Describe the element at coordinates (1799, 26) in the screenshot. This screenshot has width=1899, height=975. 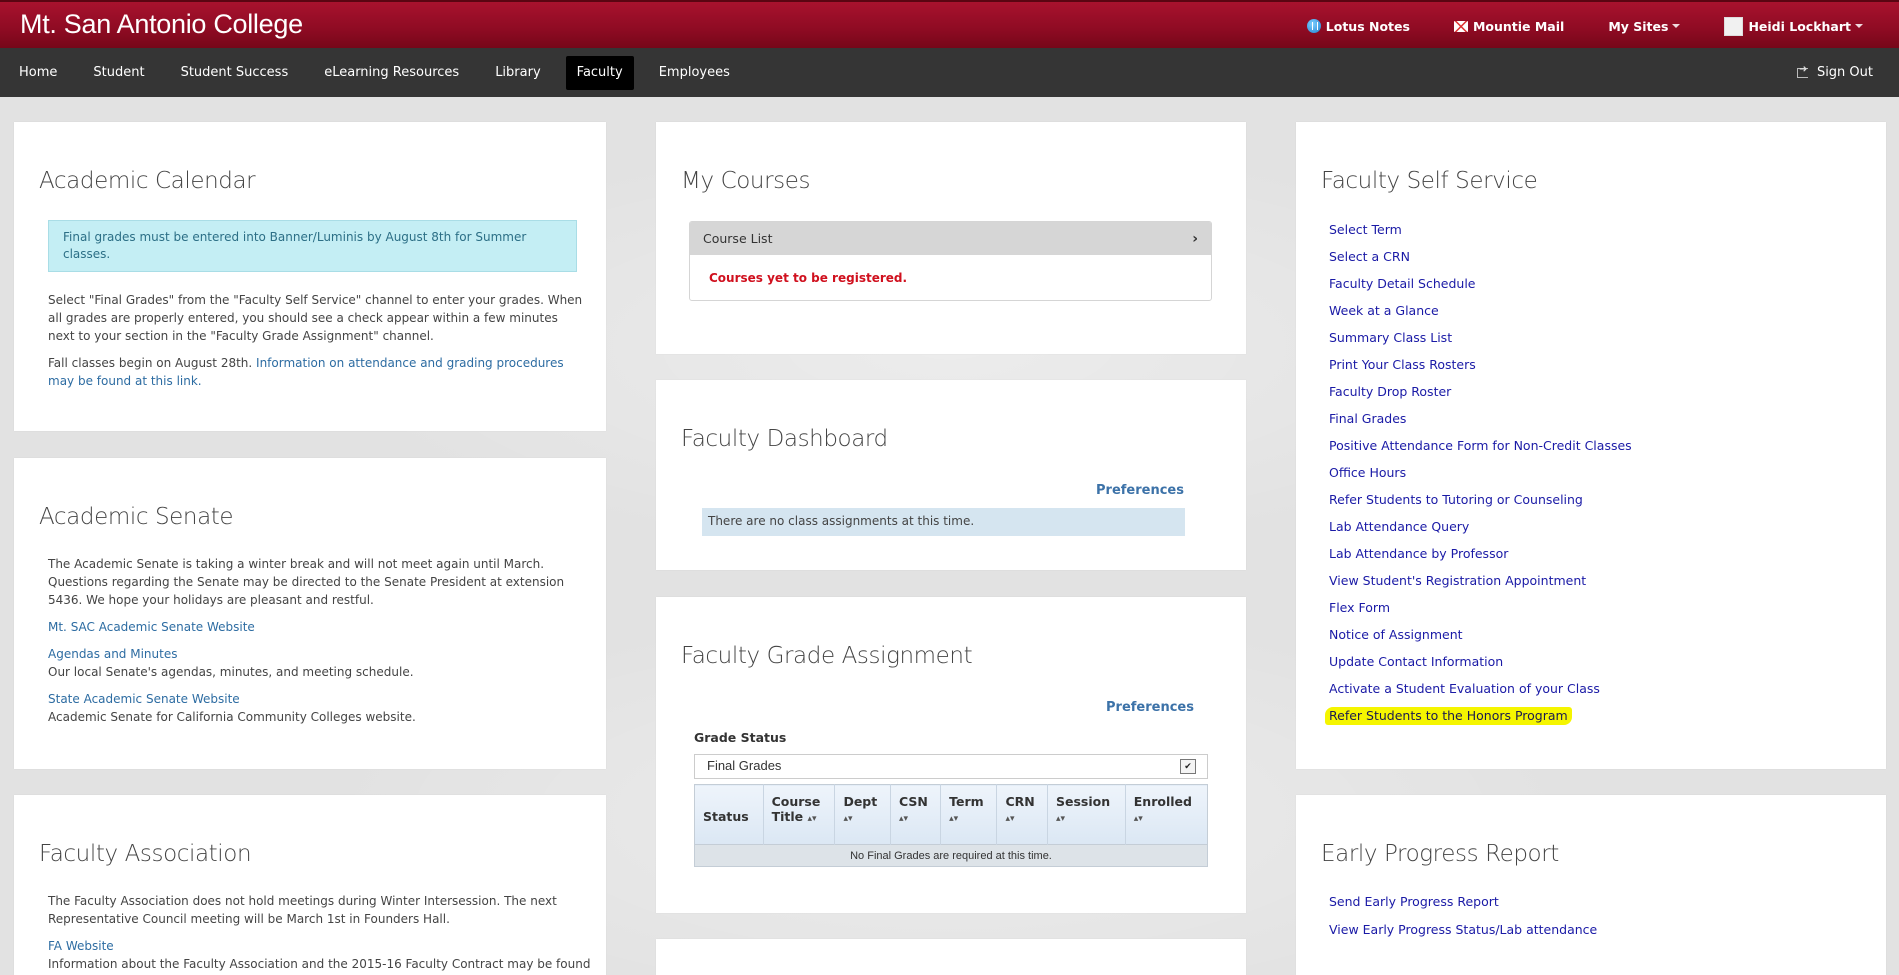
I see `user-name: Heidi Lockhart` at that location.